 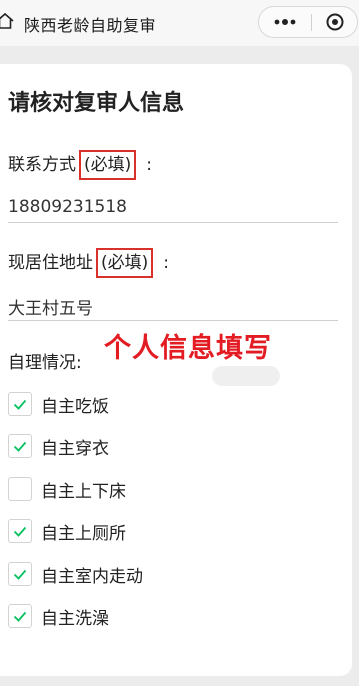 I want to click on option-label: 自主吃饭, so click(x=75, y=406).